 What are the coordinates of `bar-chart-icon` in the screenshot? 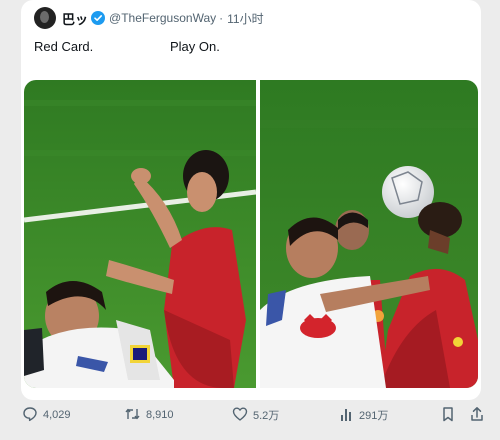 It's located at (349, 415).